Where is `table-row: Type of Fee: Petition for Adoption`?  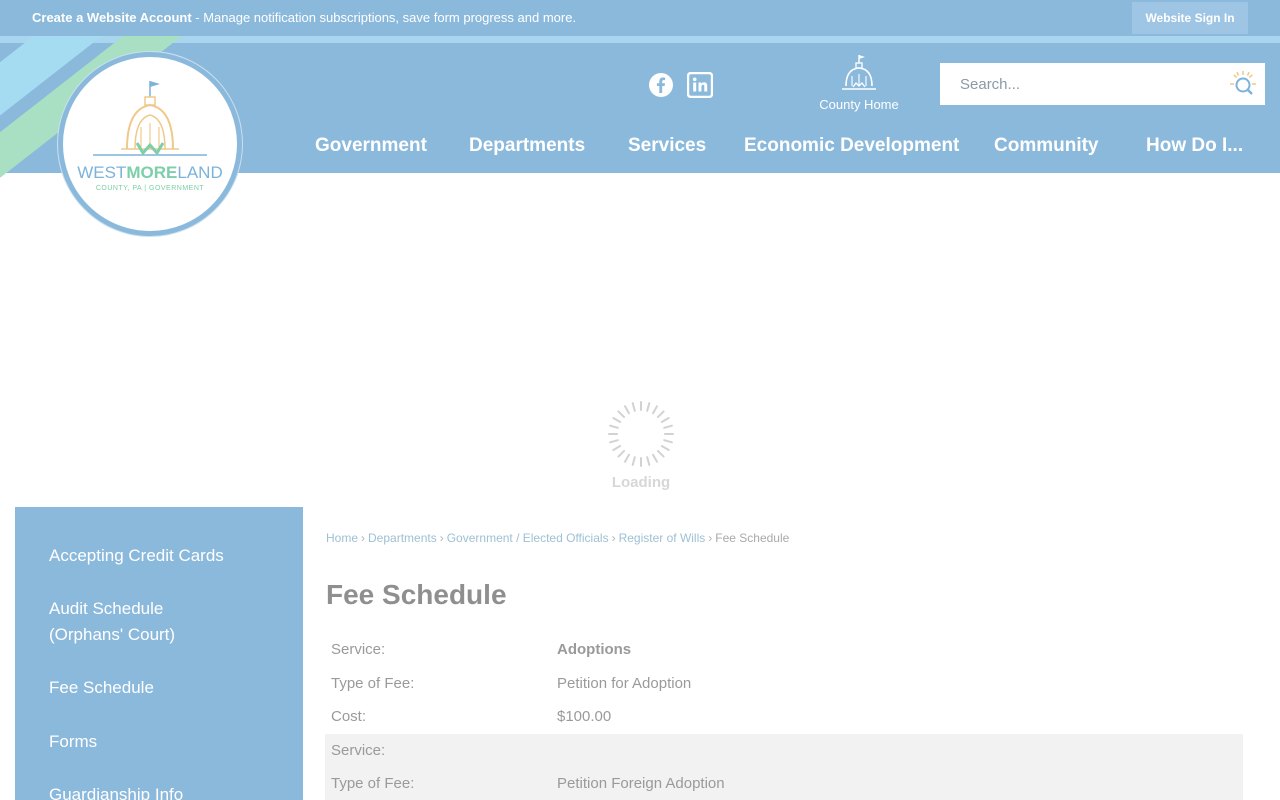
table-row: Type of Fee: Petition for Adoption is located at coordinates (784, 684).